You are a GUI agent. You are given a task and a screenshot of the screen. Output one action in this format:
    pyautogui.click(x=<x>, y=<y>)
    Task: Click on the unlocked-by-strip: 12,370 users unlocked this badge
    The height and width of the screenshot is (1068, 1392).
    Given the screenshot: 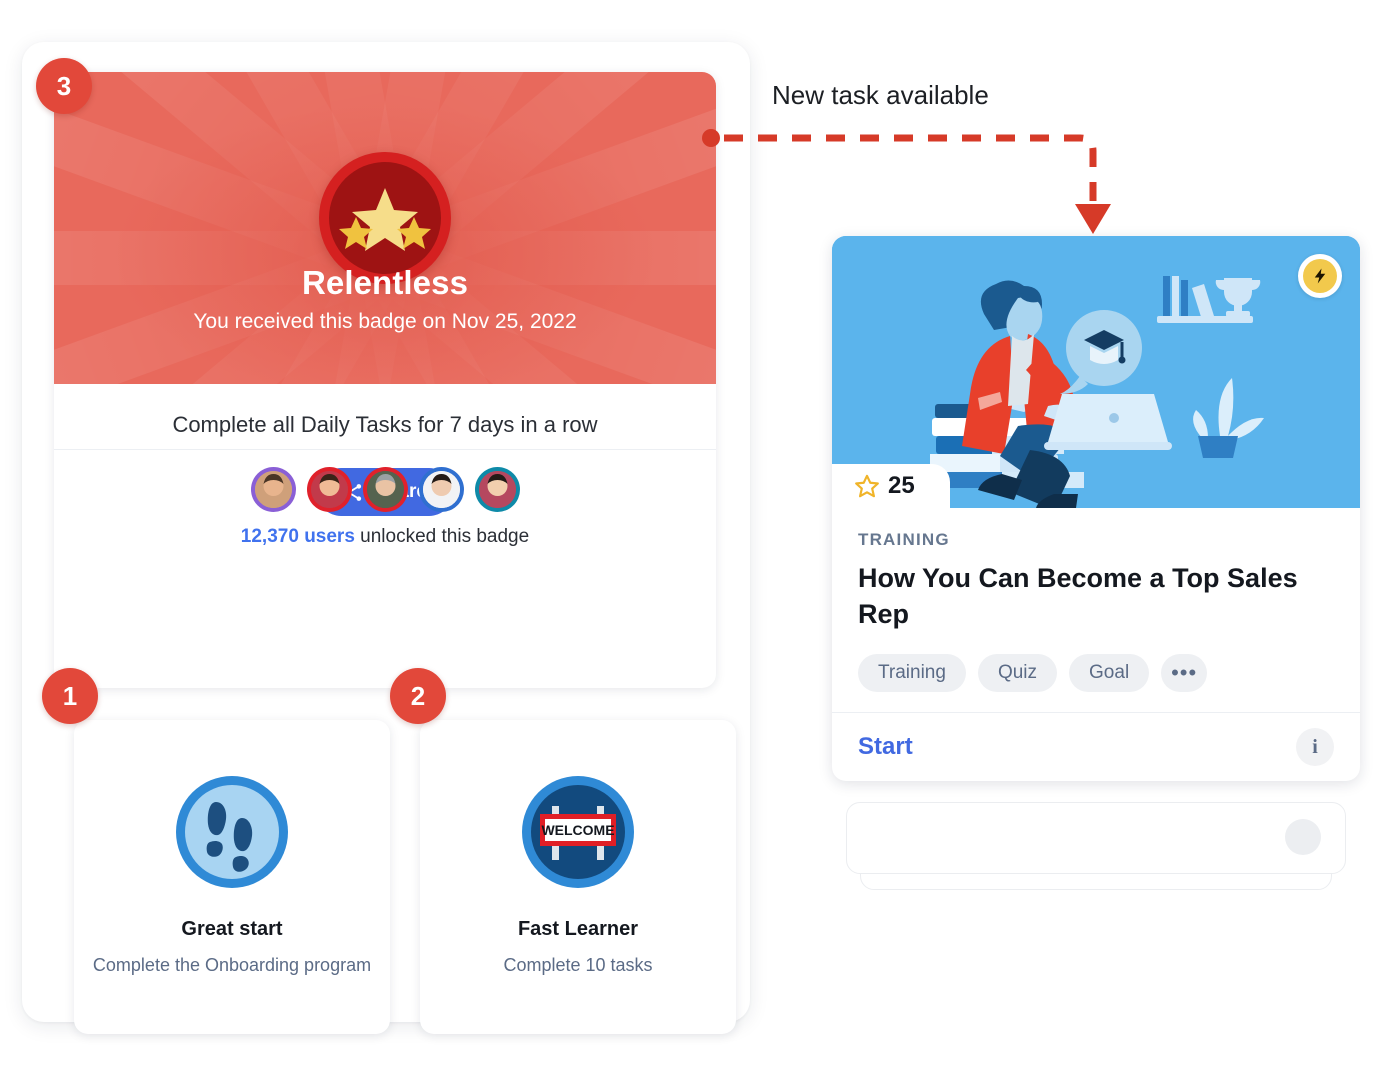 What is the action you would take?
    pyautogui.click(x=385, y=509)
    